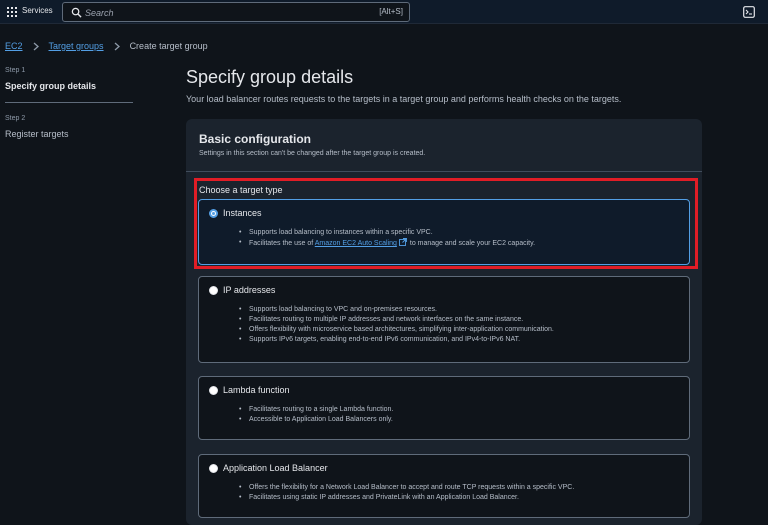 Image resolution: width=768 pixels, height=525 pixels. I want to click on step-2-title: Register targets, so click(37, 134).